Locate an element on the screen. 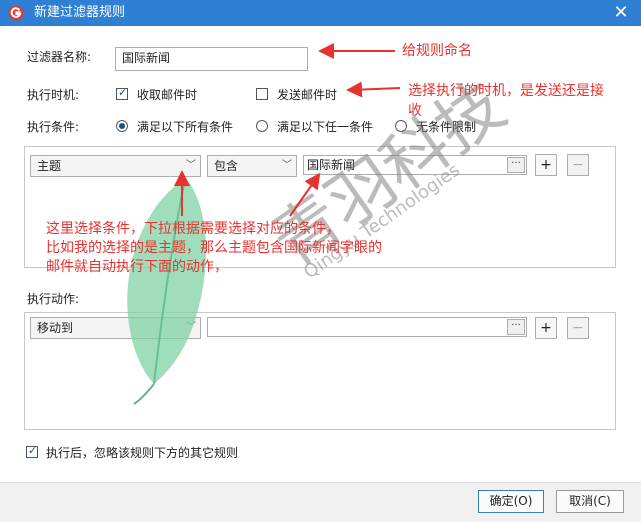 This screenshot has height=522, width=641. radio-none-label: 无条件限制 is located at coordinates (446, 126).